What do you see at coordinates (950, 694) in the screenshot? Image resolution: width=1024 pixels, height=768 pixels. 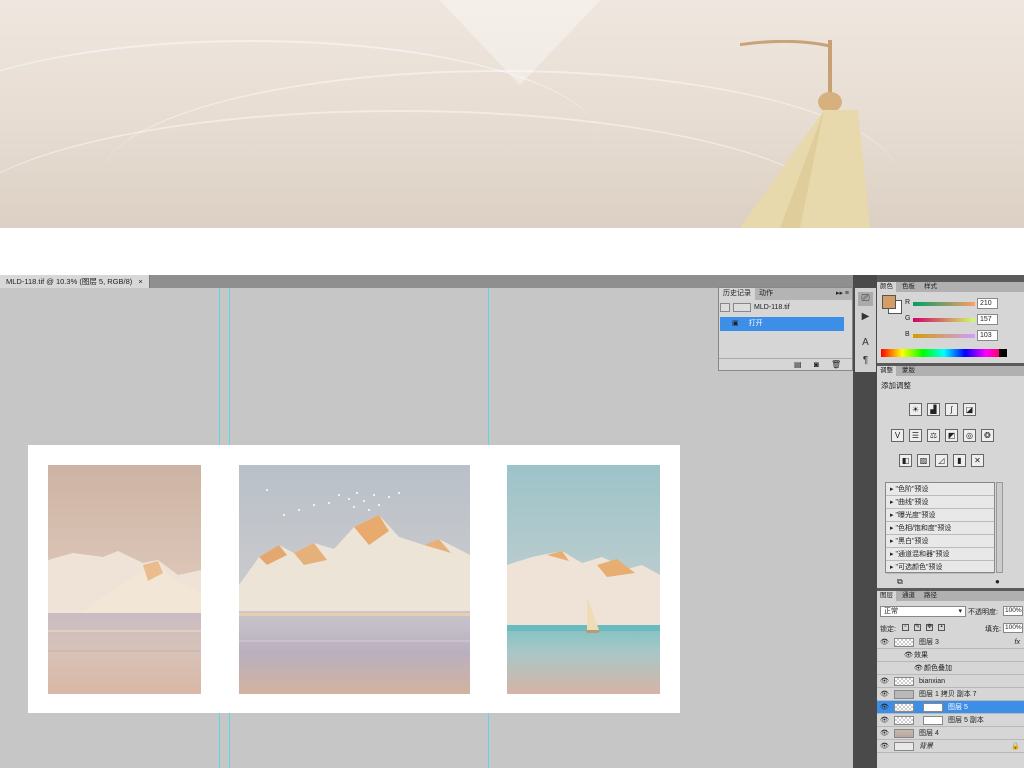 I see `layer-row: 👁 图层 1 拷贝 副本 7` at bounding box center [950, 694].